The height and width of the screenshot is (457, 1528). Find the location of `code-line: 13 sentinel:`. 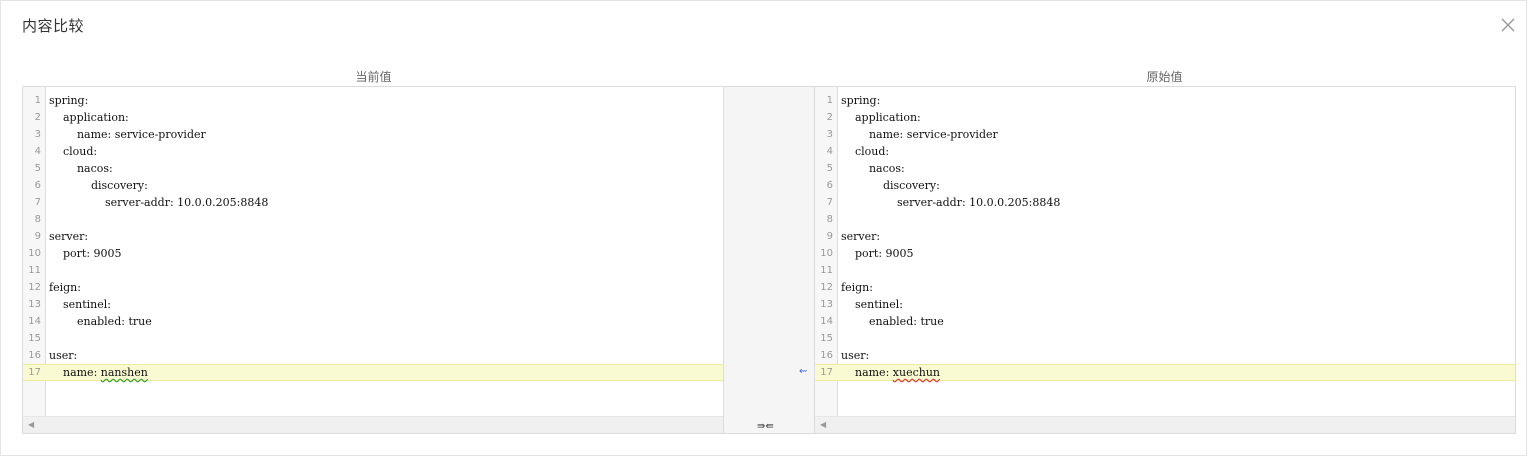

code-line: 13 sentinel: is located at coordinates (373, 304).